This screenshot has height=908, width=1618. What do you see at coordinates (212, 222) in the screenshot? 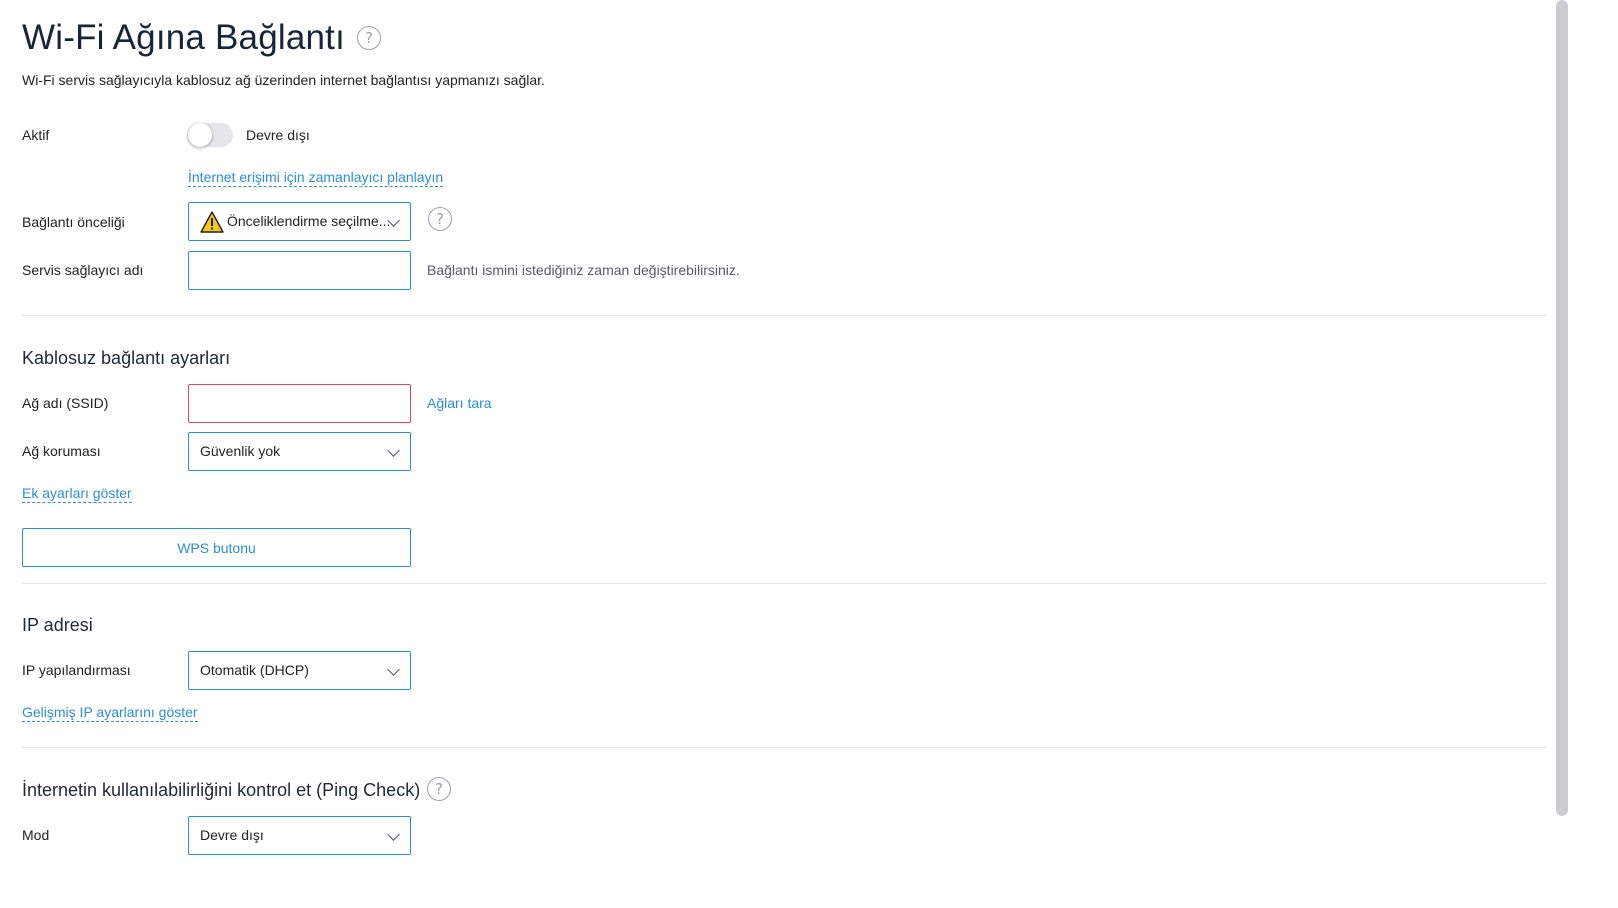
I see `warning-icon` at bounding box center [212, 222].